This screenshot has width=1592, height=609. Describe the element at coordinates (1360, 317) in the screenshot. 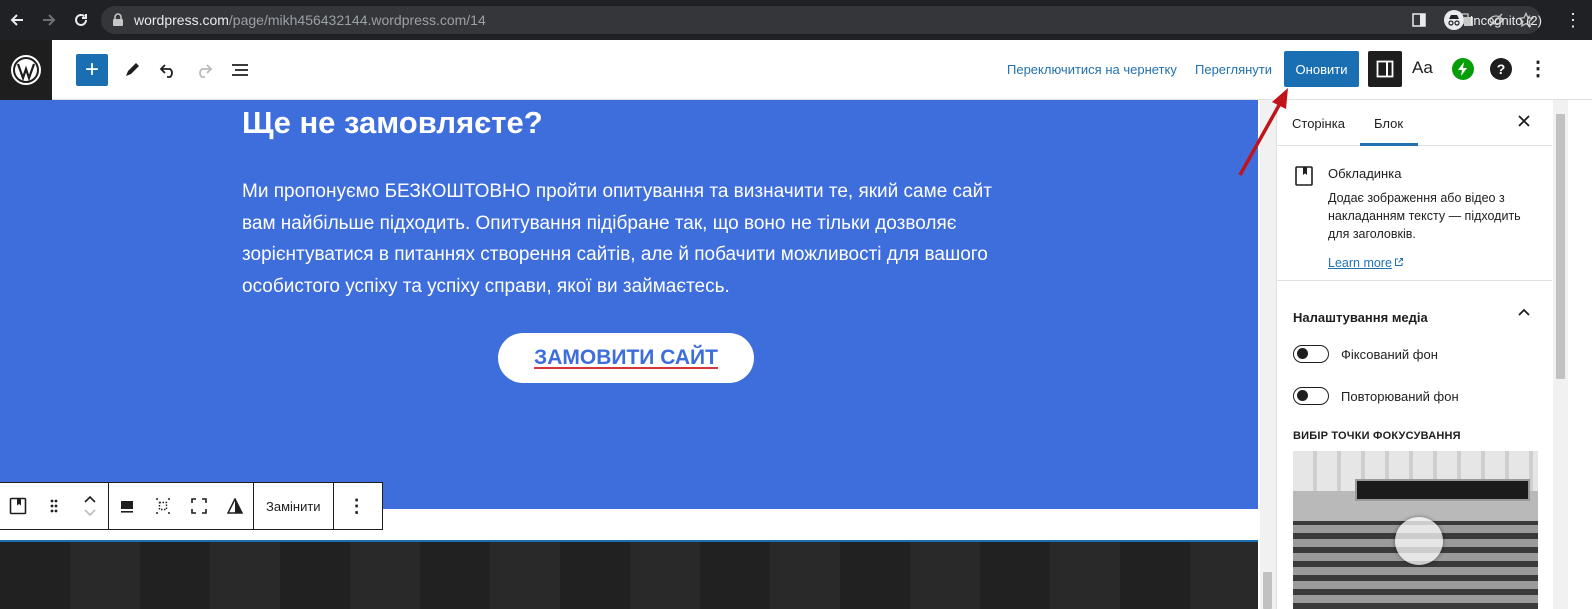

I see `media-settings-title: Налаштування медіа` at that location.